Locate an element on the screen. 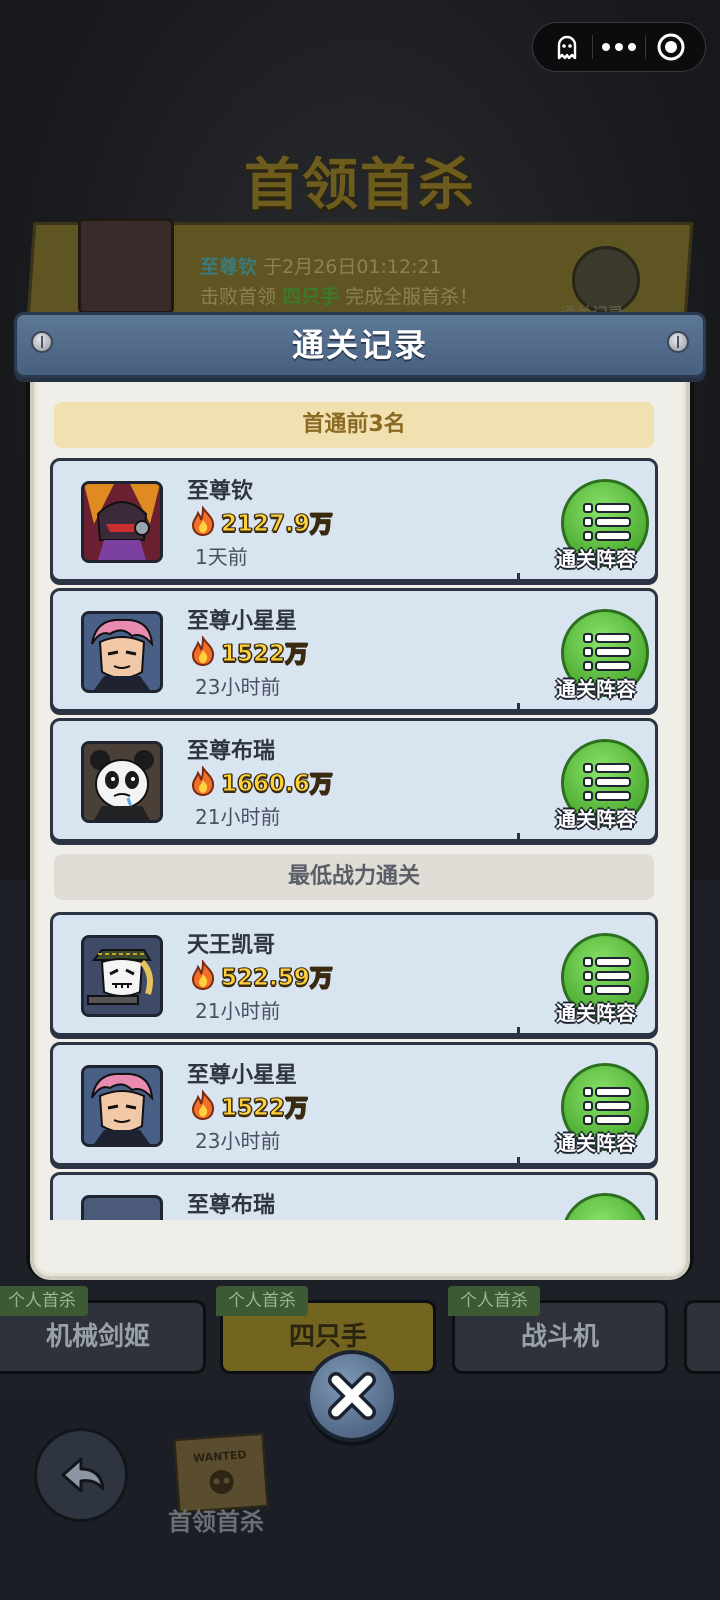  first-kill-avatar is located at coordinates (126, 266).